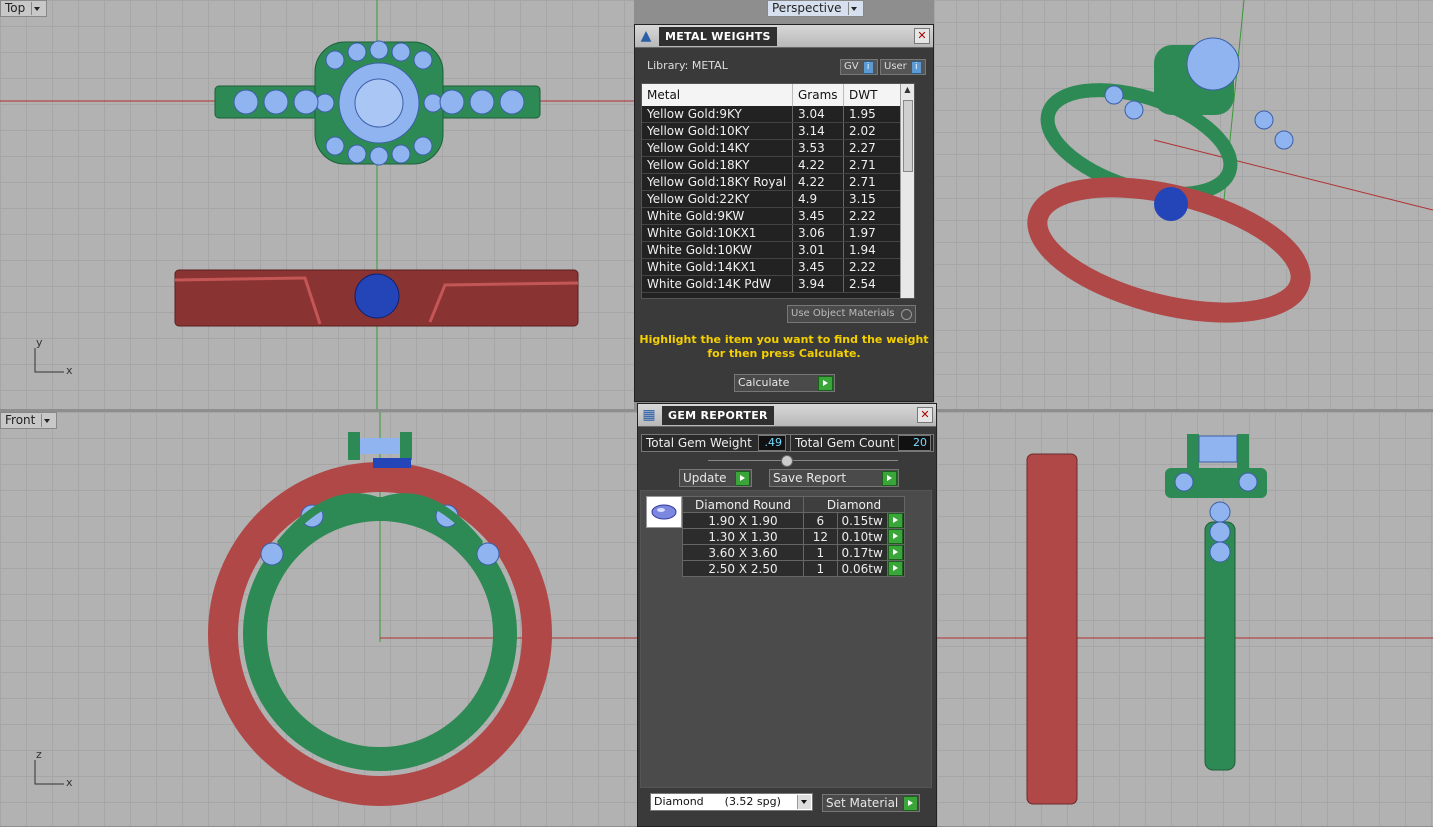  I want to click on metal-table-header: Metal Grams DWT, so click(772, 95).